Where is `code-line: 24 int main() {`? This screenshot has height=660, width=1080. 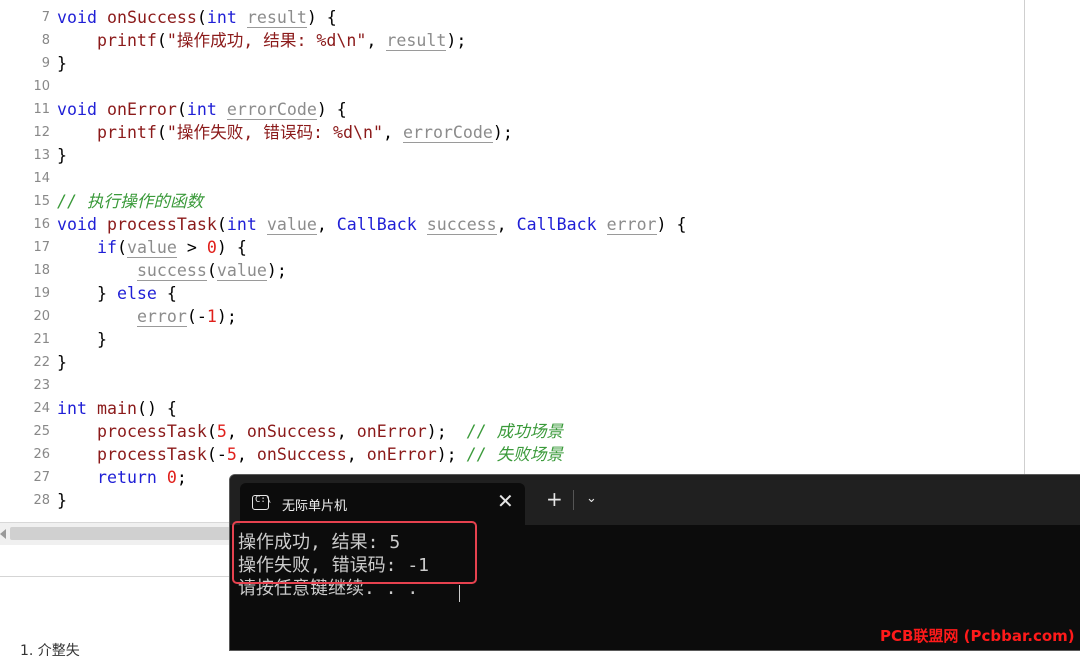 code-line: 24 int main() { is located at coordinates (512, 408).